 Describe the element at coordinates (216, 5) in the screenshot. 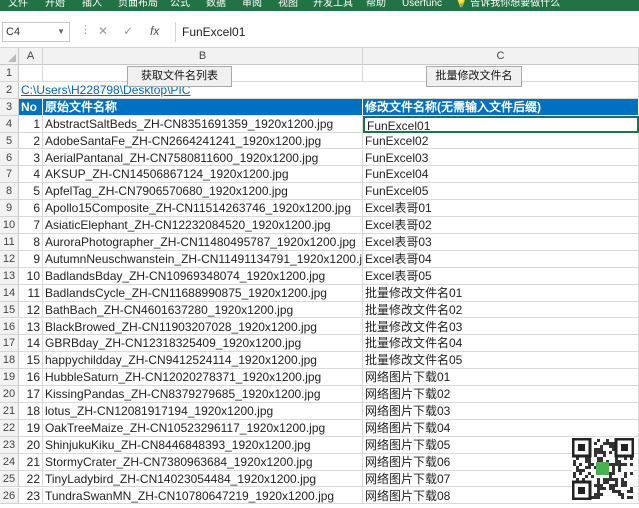

I see `ribbon-tab: 数据` at that location.